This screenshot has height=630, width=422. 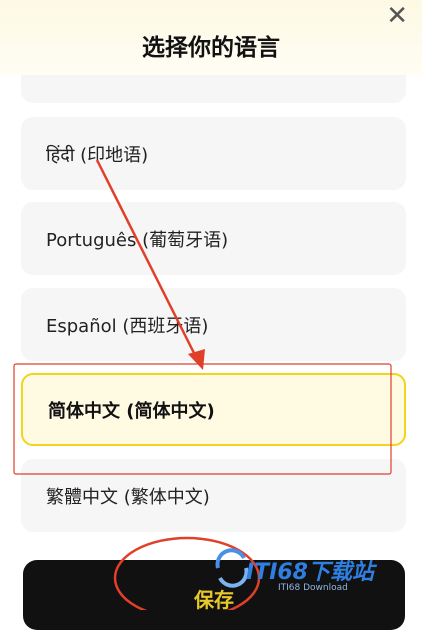 I want to click on language-label: Español (西班牙语), so click(x=127, y=326).